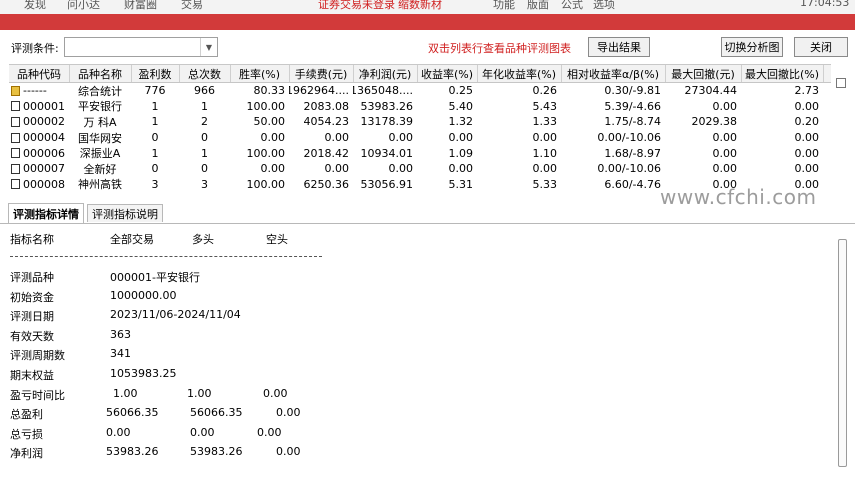 This screenshot has width=855, height=479. Describe the element at coordinates (140, 6) in the screenshot. I see `menu-wealth: 财富圈` at that location.